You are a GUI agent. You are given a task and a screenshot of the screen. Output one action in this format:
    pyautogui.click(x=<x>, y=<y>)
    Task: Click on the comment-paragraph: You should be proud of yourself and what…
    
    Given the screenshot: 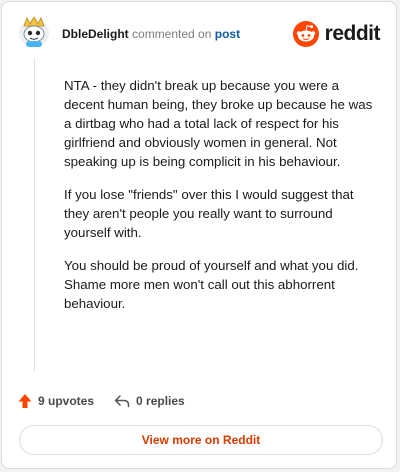 What is the action you would take?
    pyautogui.click(x=211, y=284)
    